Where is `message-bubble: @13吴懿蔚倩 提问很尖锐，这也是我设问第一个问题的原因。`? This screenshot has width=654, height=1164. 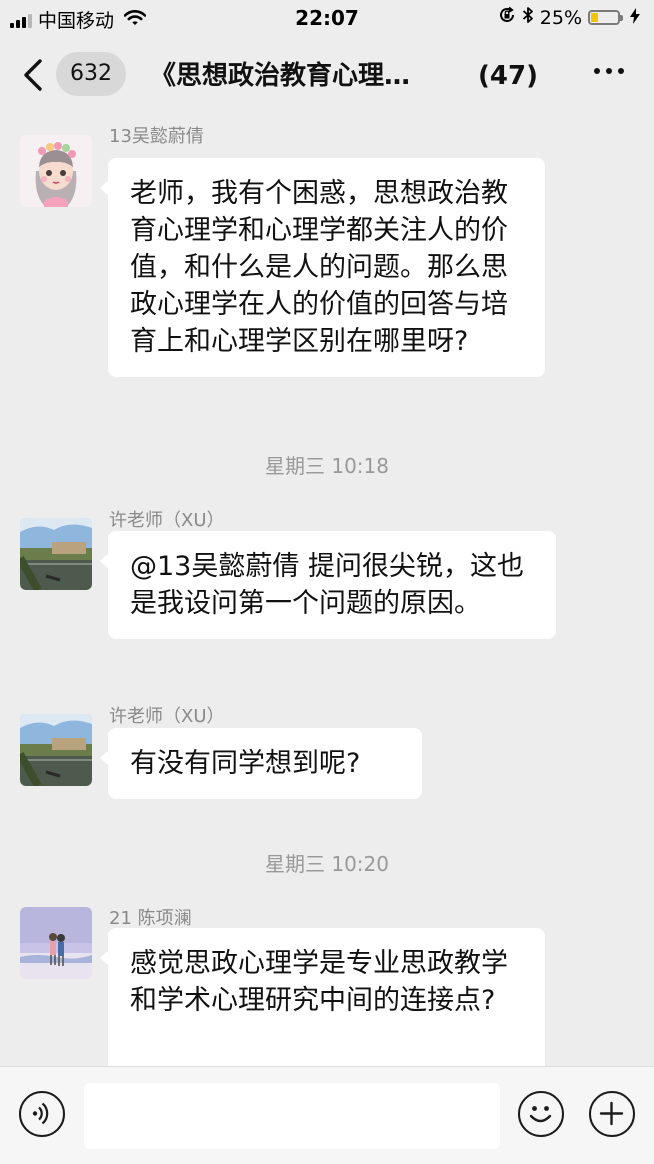 message-bubble: @13吴懿蔚倩 提问很尖锐，这也是我设问第一个问题的原因。 is located at coordinates (328, 585).